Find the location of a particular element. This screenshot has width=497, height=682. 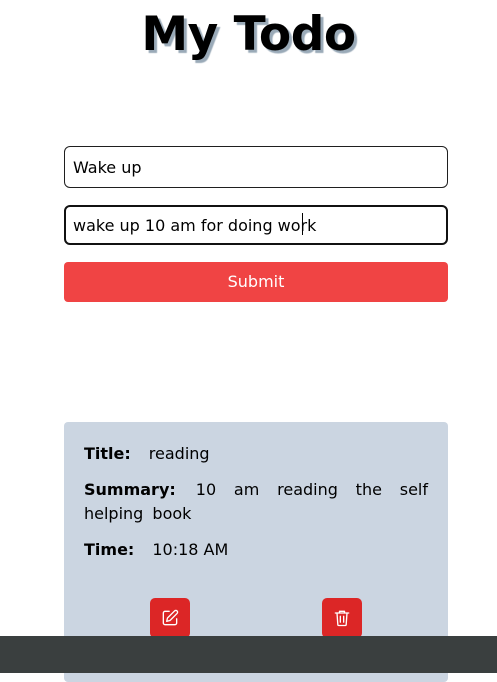

title-input is located at coordinates (256, 167).